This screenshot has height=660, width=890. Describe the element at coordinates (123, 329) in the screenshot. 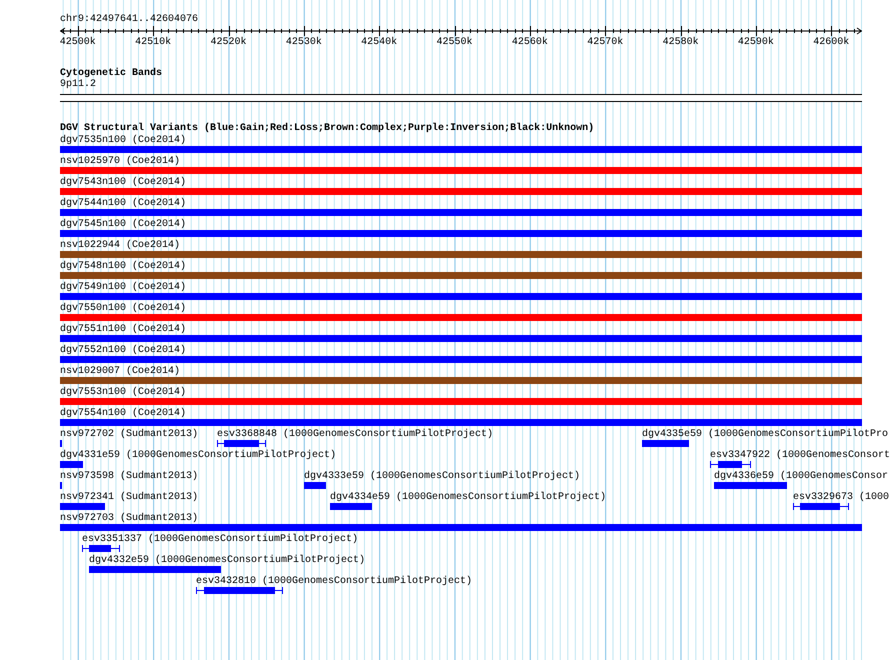

I see `variant-label: dgv7551n100 (Coe2014)` at that location.